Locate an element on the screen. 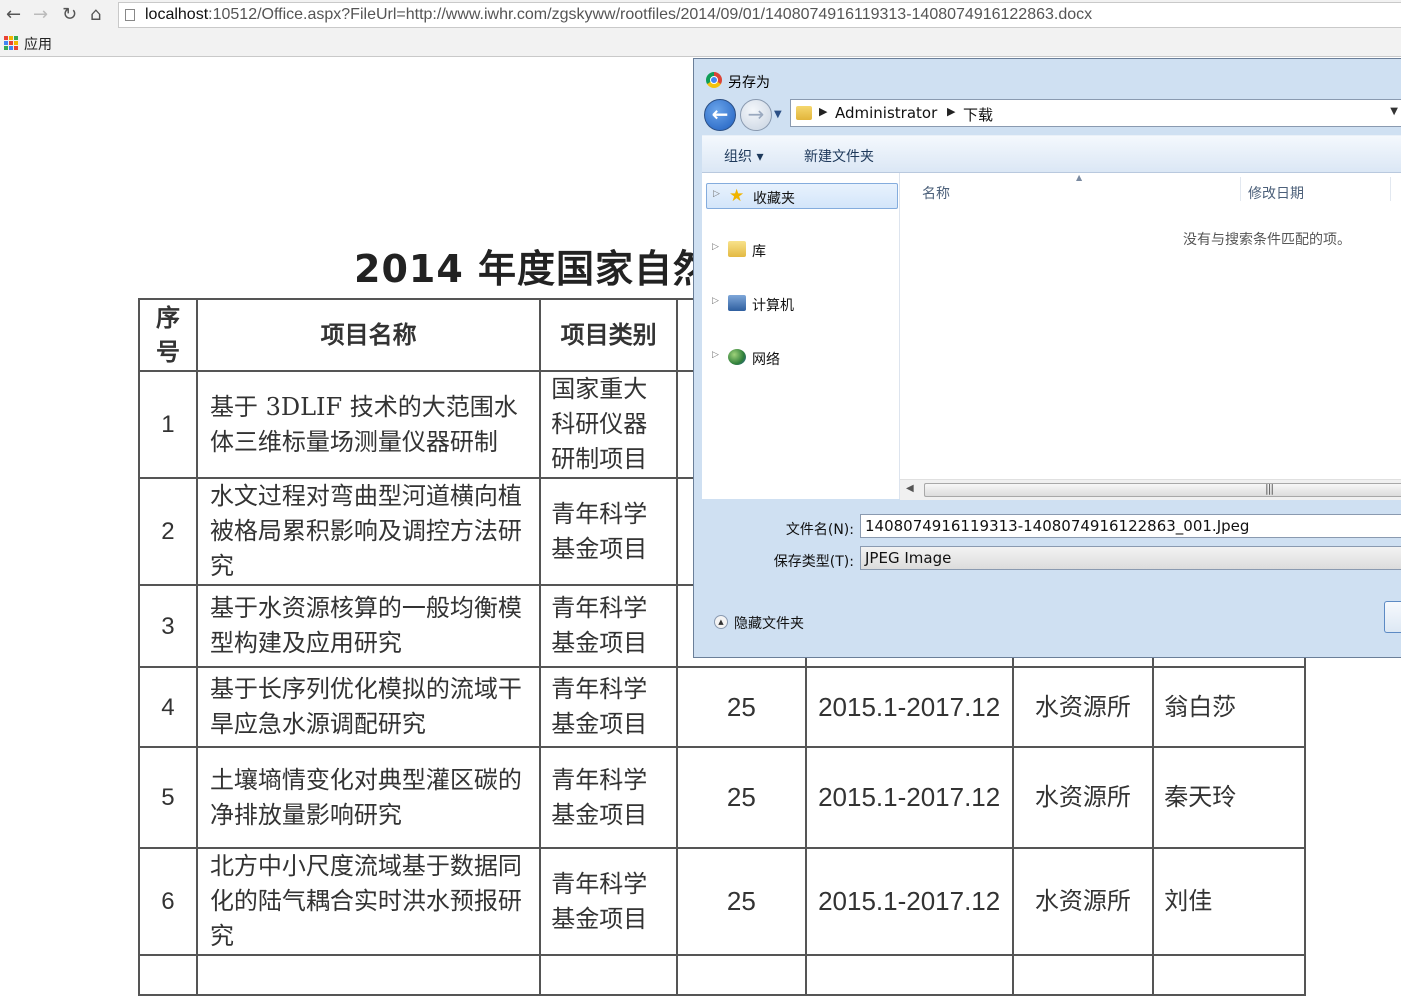 This screenshot has width=1401, height=996. nav-item-network: ▷ 网络 is located at coordinates (802, 358).